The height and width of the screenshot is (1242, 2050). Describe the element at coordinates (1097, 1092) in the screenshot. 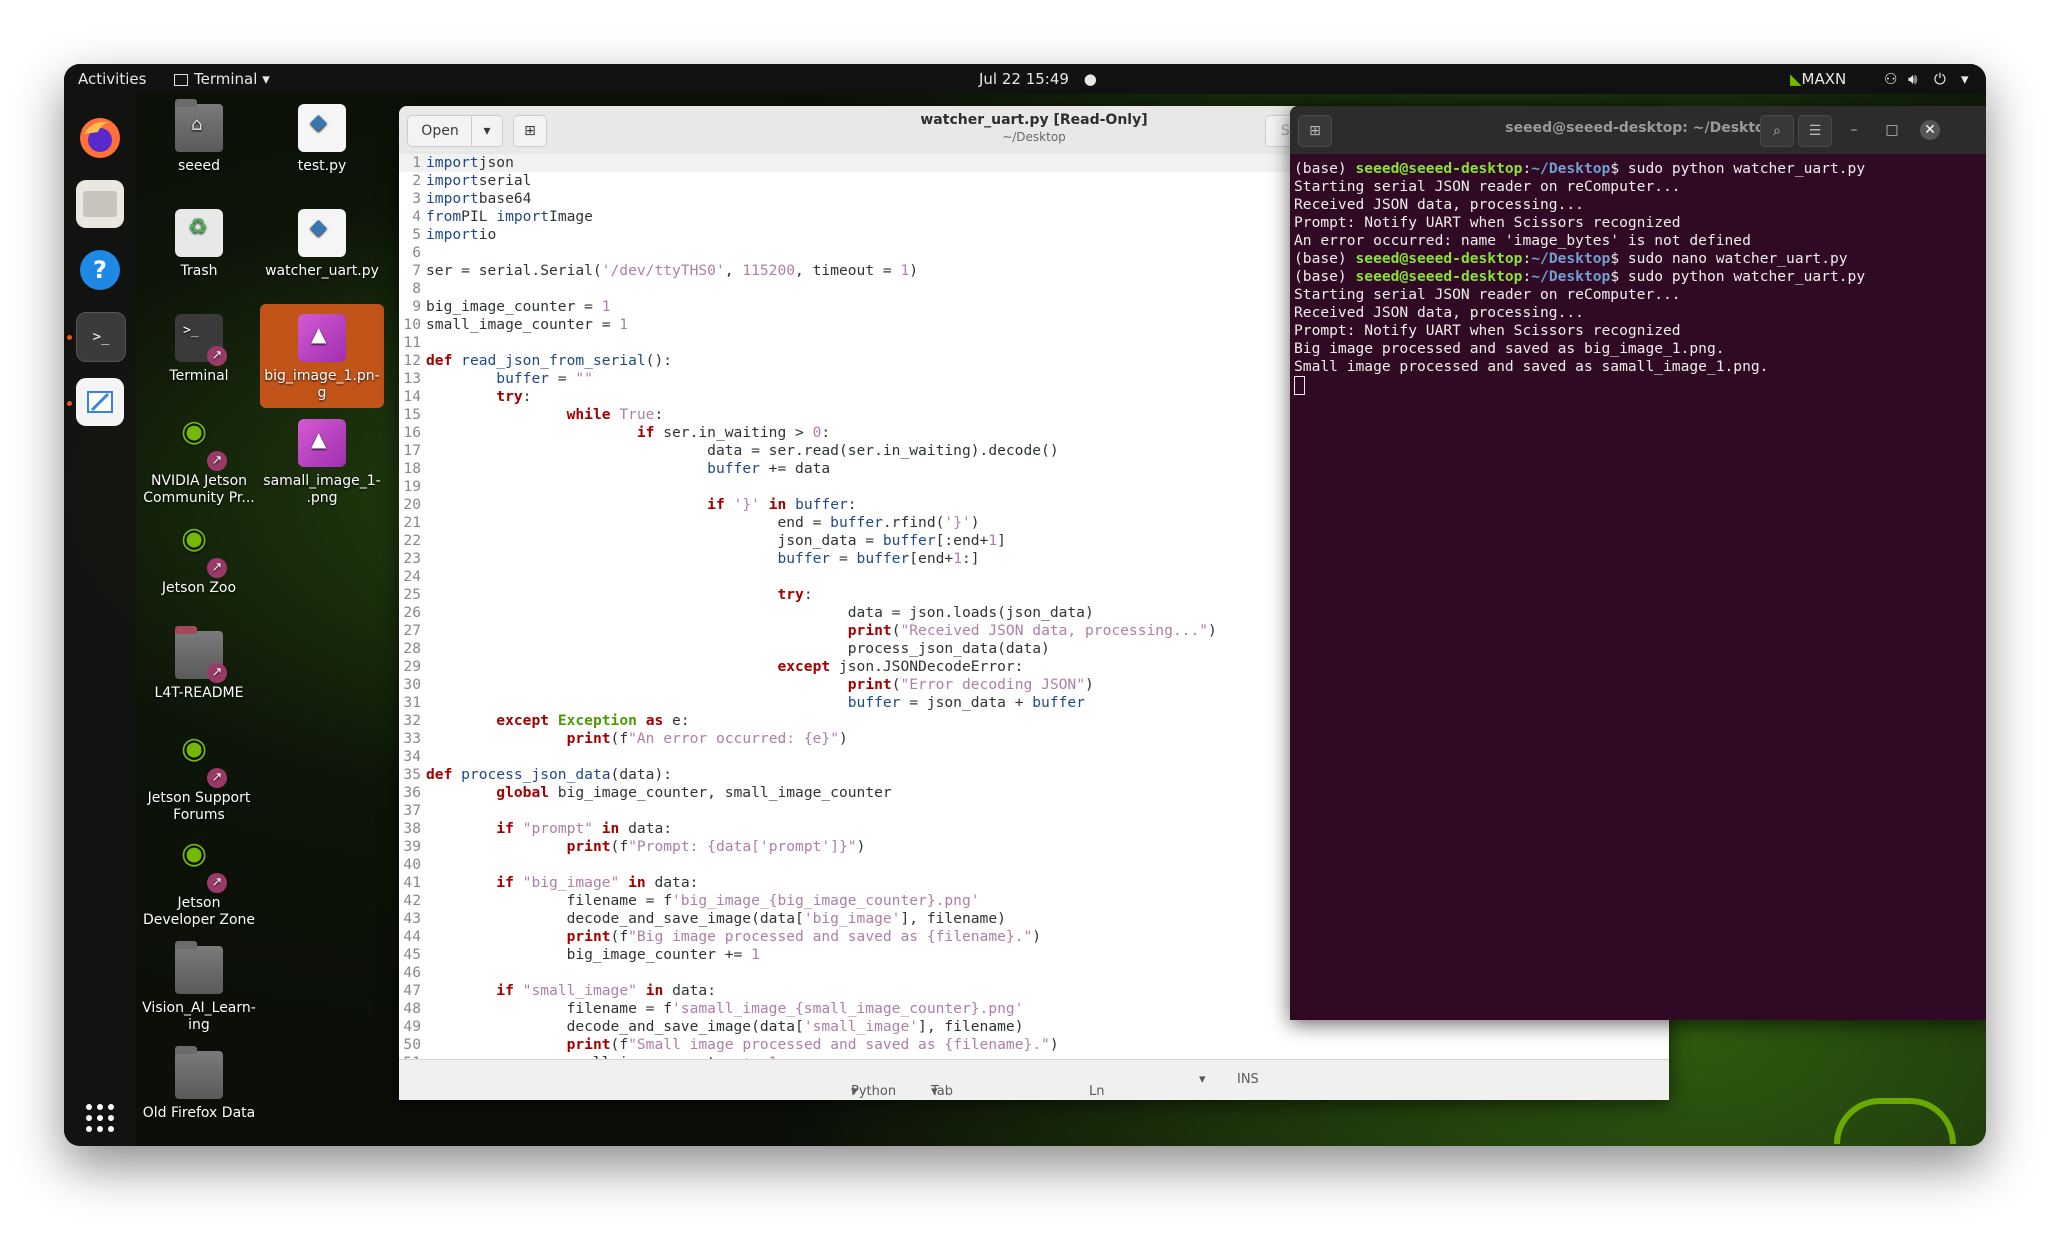

I see `cursor-position-label: Ln 1, Col 1` at that location.